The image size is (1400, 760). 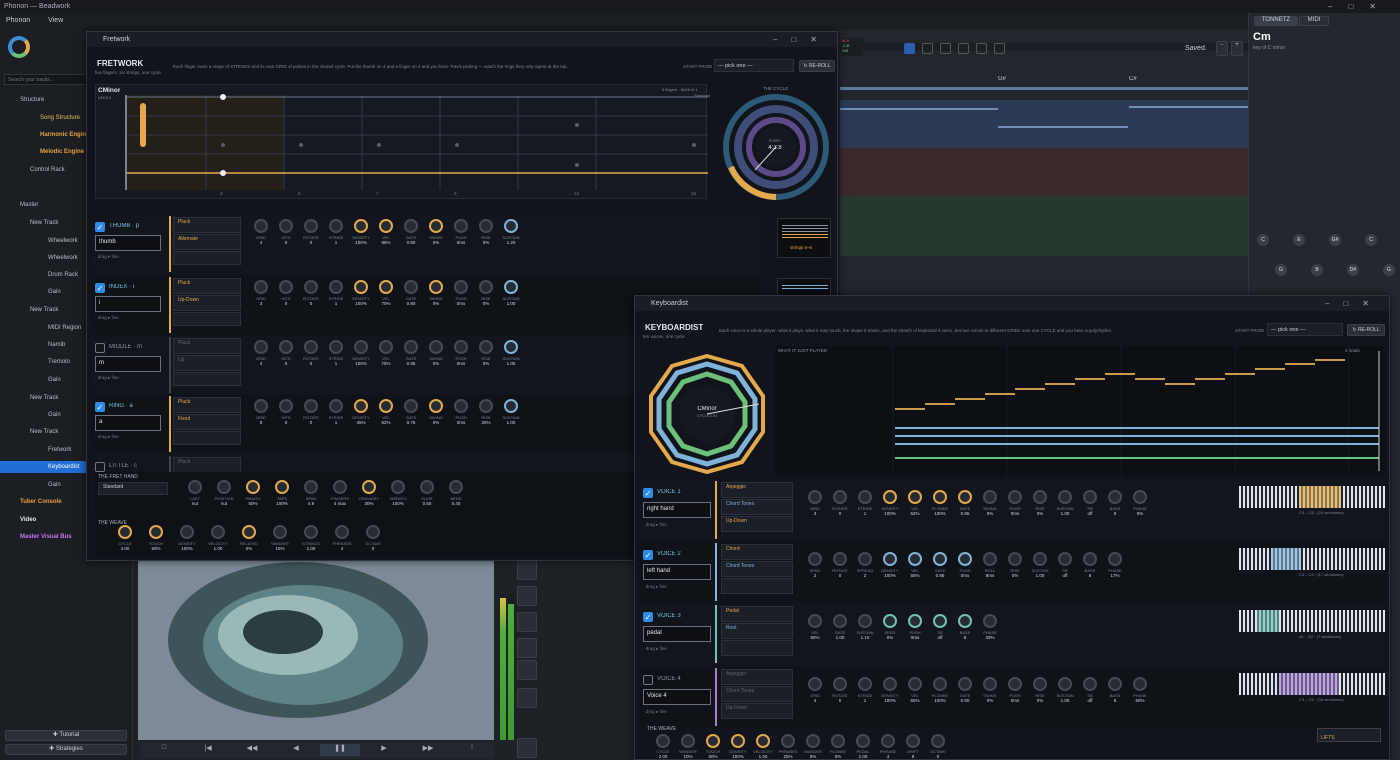 What do you see at coordinates (128, 423) in the screenshot?
I see `finger-name-field: a` at bounding box center [128, 423].